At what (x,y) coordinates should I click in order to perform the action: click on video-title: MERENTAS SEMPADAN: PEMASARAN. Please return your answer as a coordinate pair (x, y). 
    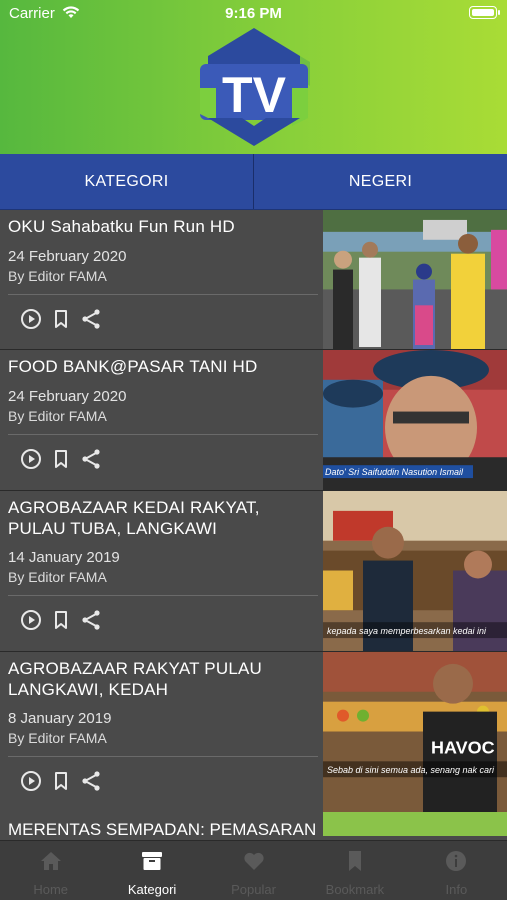
    Looking at the image, I should click on (162, 829).